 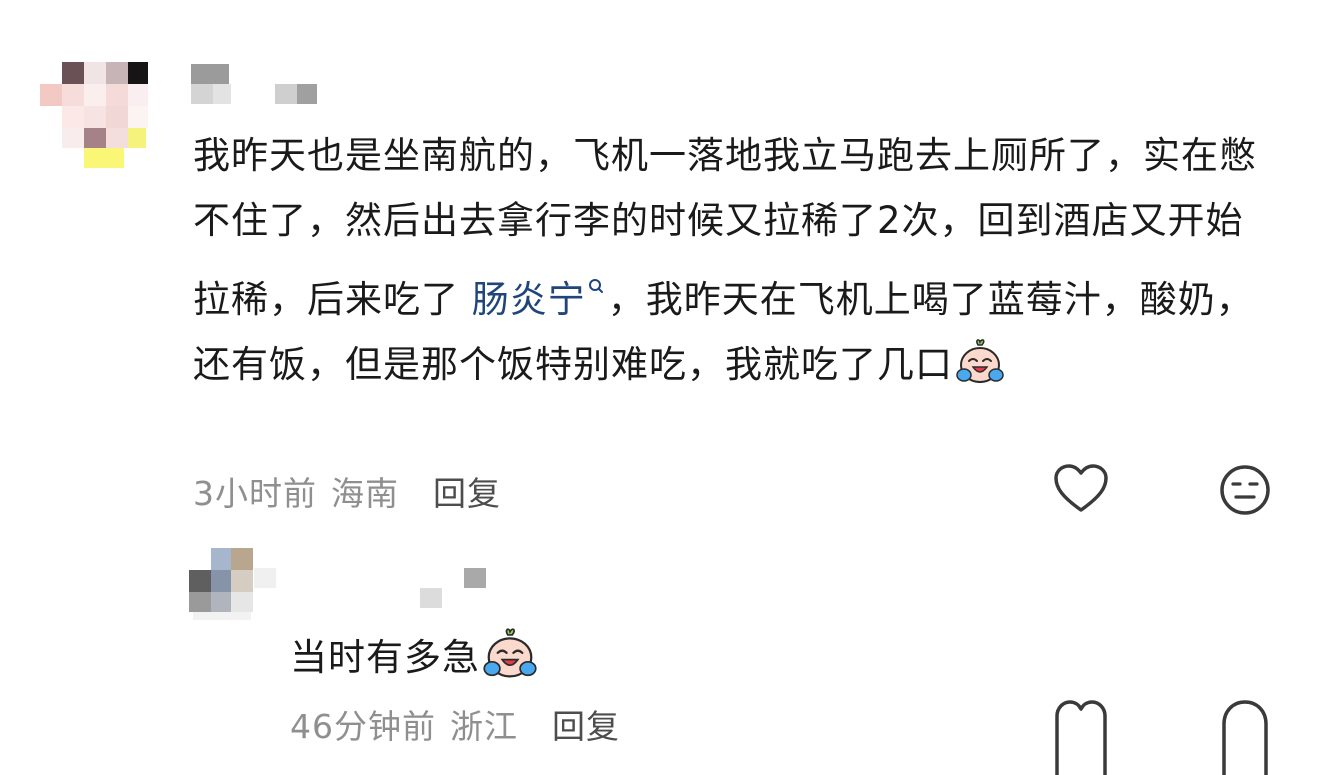 What do you see at coordinates (256, 85) in the screenshot?
I see `comment-username` at bounding box center [256, 85].